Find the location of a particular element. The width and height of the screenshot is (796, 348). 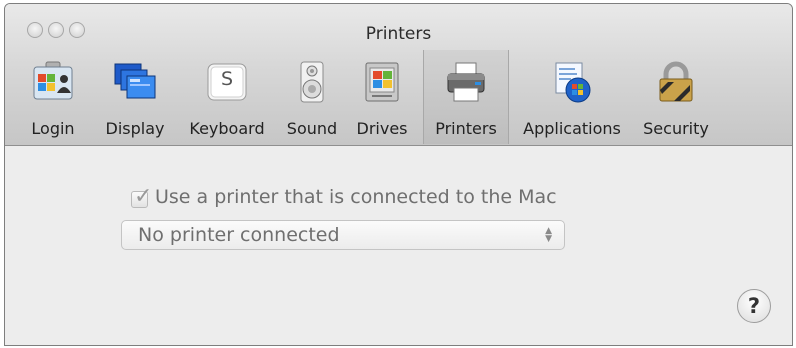

toolbar-item-label: Login is located at coordinates (53, 128).